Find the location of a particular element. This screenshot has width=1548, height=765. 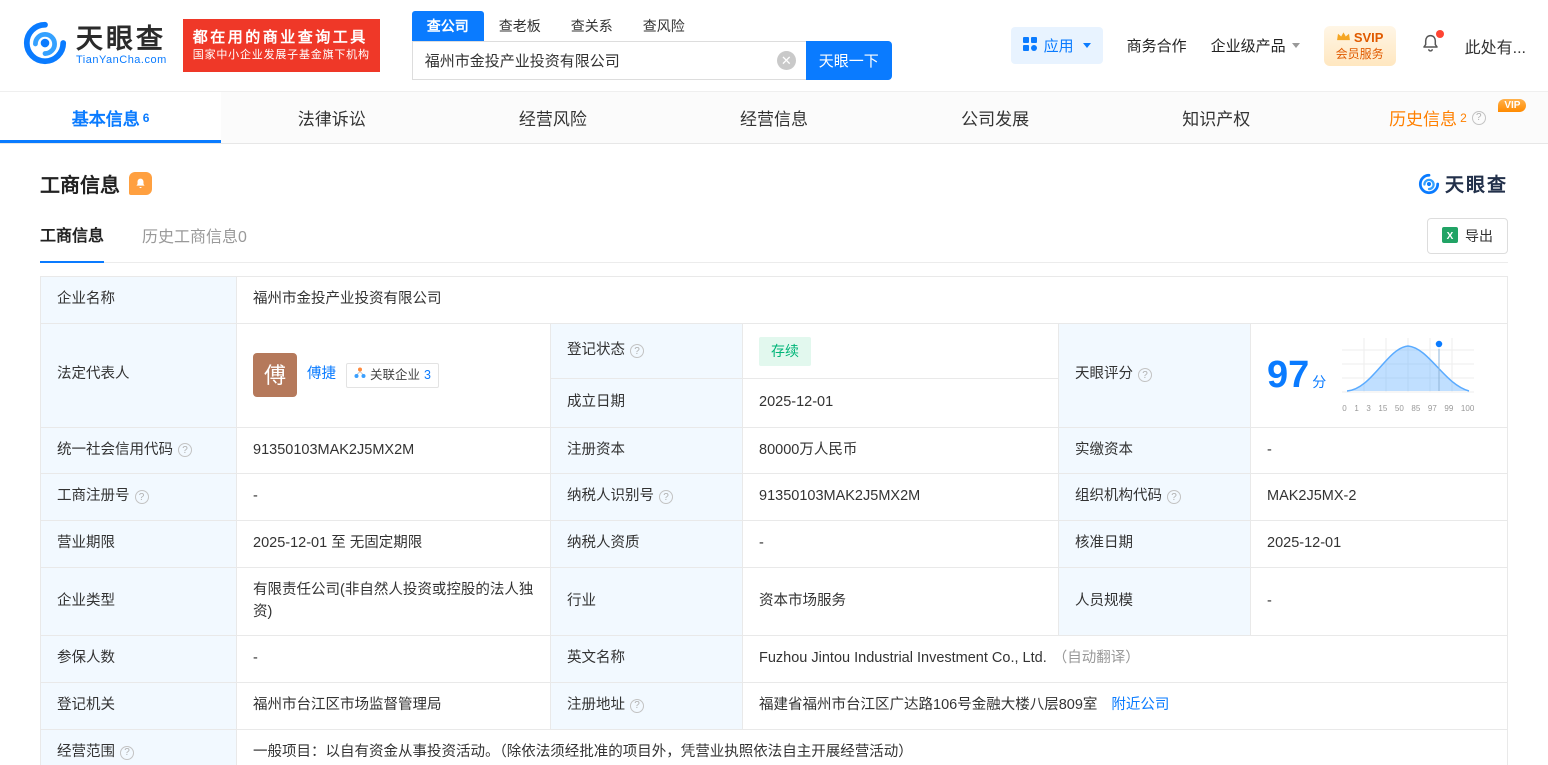

tab-intellectual-property: 知识产权 is located at coordinates (1216, 117).